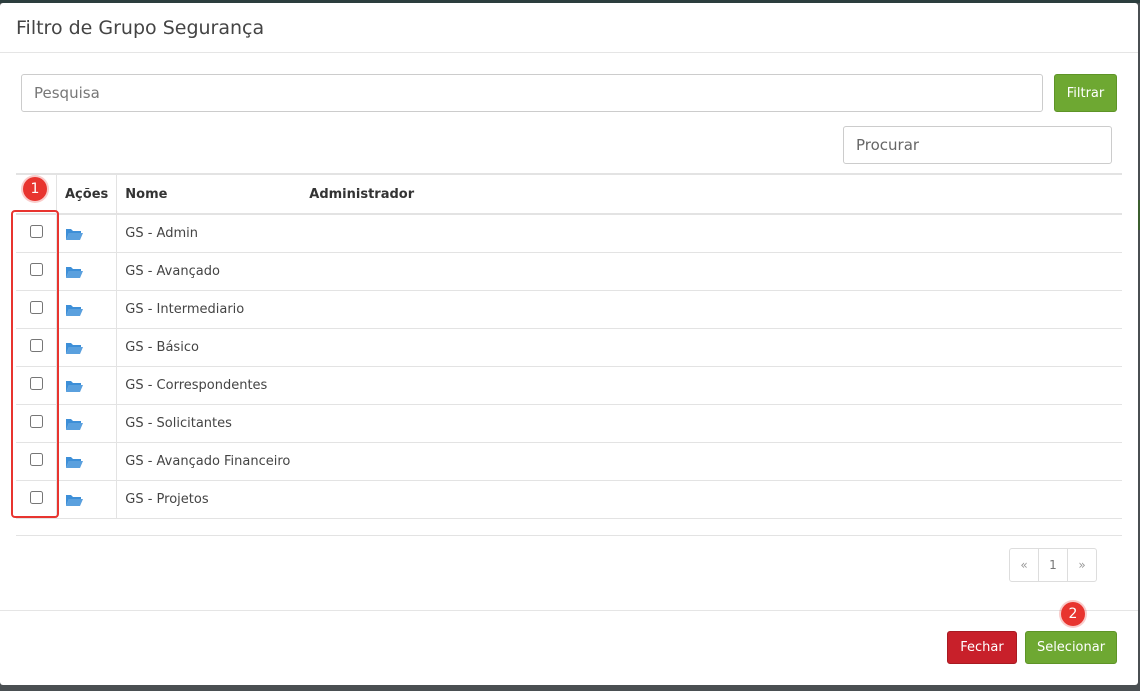 Image resolution: width=1140 pixels, height=691 pixels. Describe the element at coordinates (711, 194) in the screenshot. I see `header-admin: Administrador` at that location.